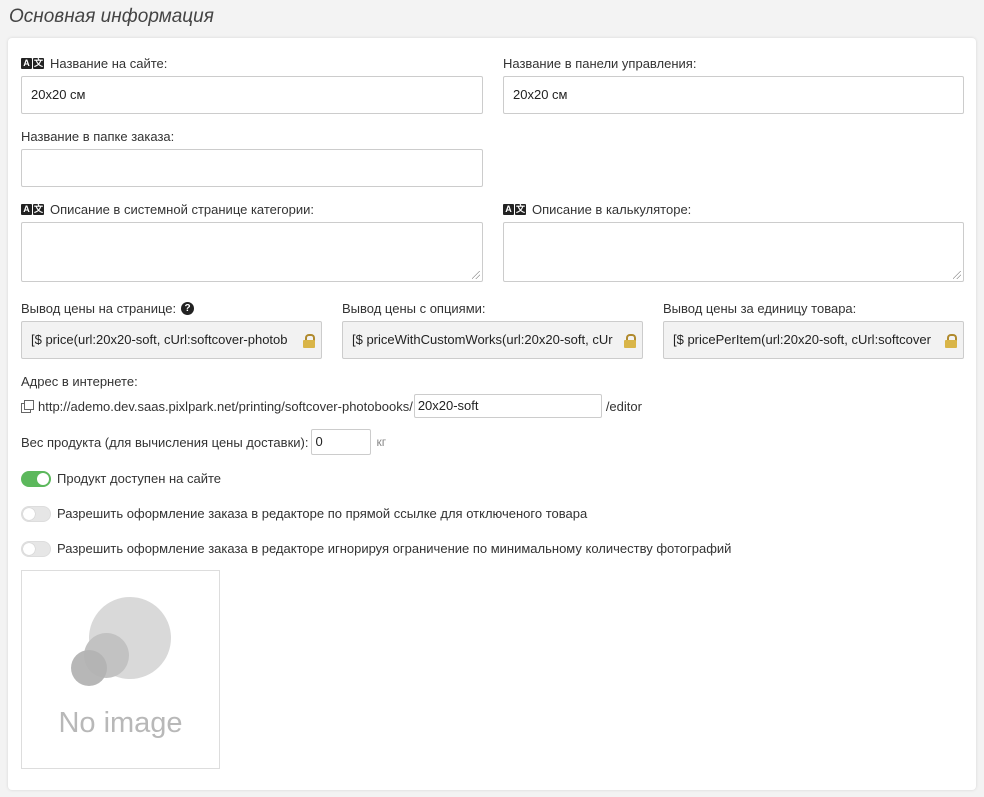  Describe the element at coordinates (36, 479) in the screenshot. I see `product-available-toggle` at that location.